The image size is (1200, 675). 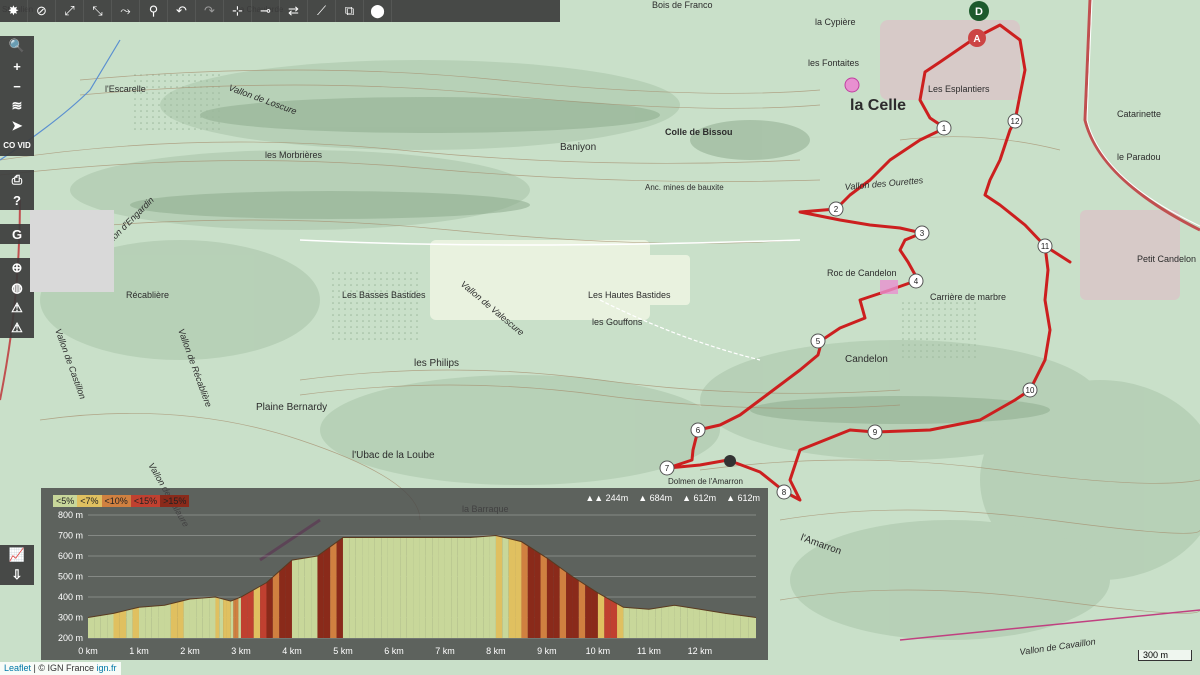 What do you see at coordinates (17, 200) in the screenshot?
I see `help-icon: ?` at bounding box center [17, 200].